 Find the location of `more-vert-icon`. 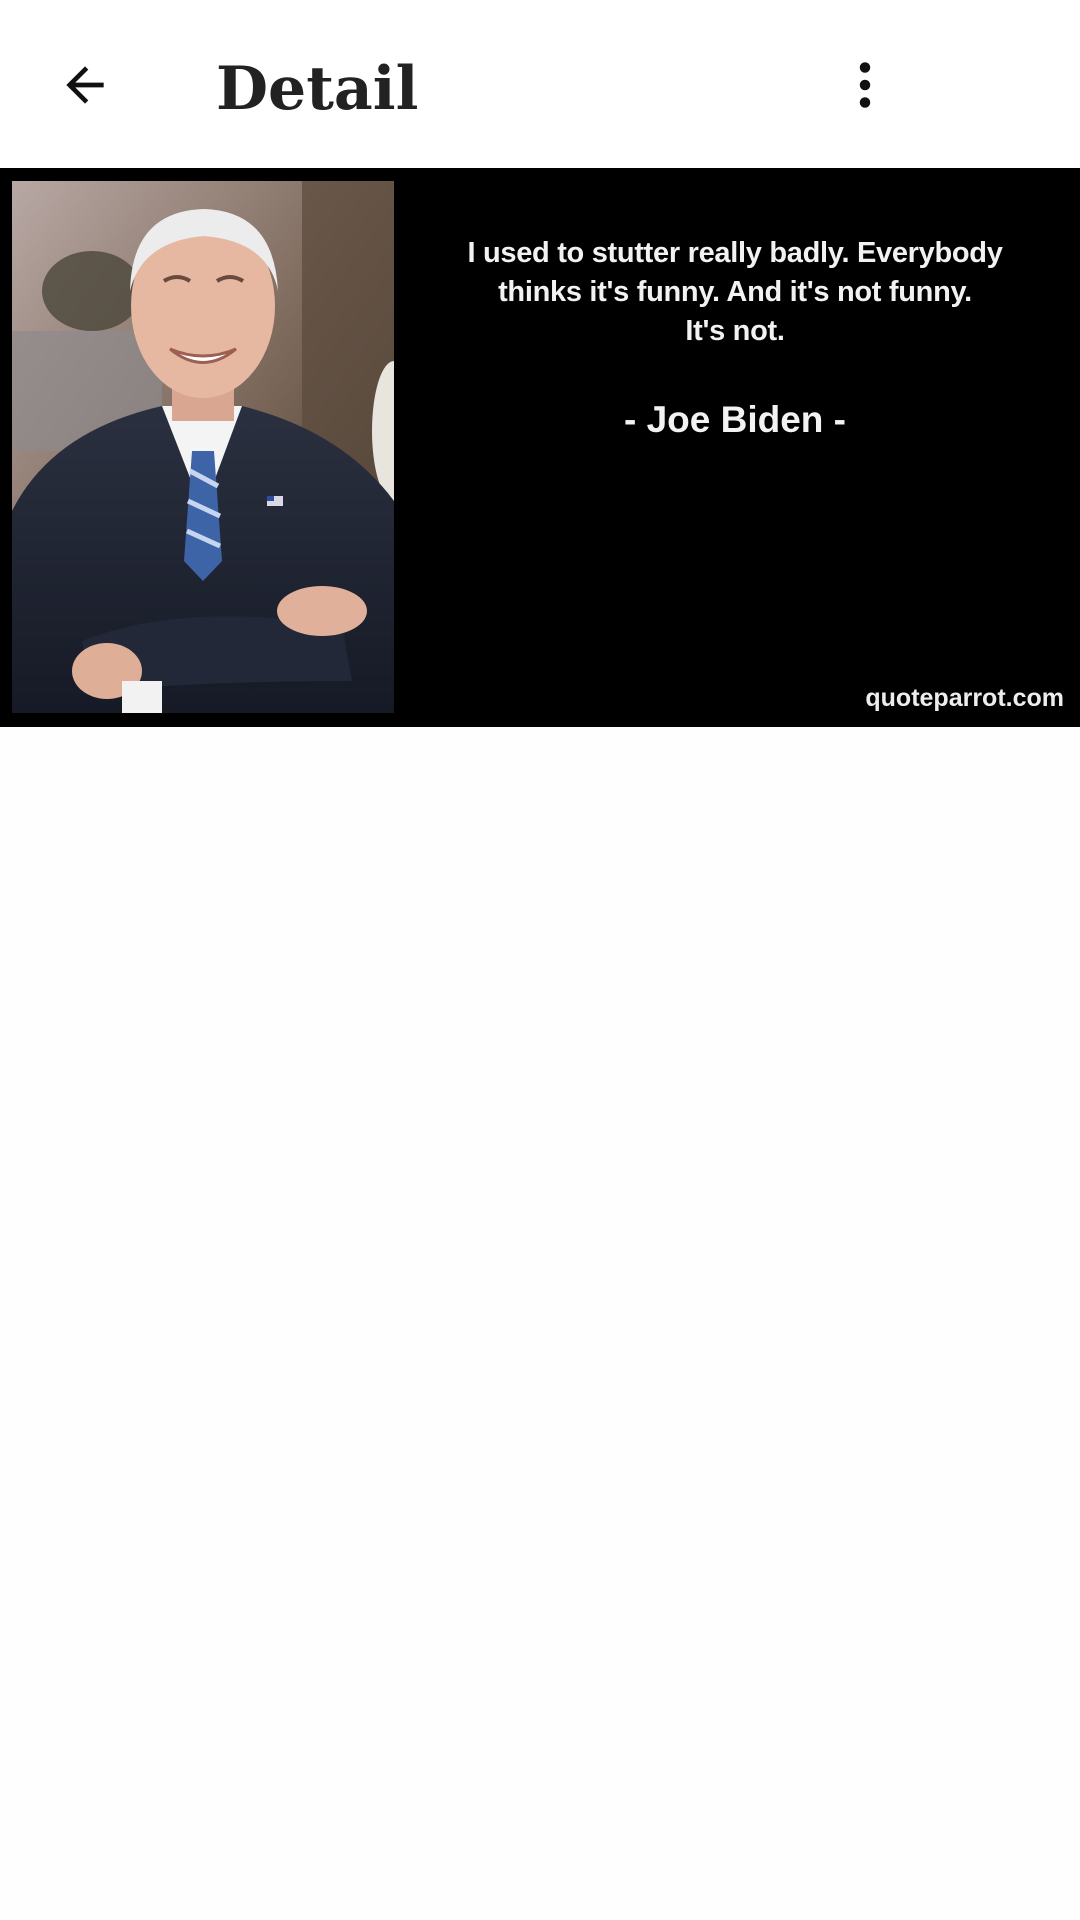

more-vert-icon is located at coordinates (865, 85).